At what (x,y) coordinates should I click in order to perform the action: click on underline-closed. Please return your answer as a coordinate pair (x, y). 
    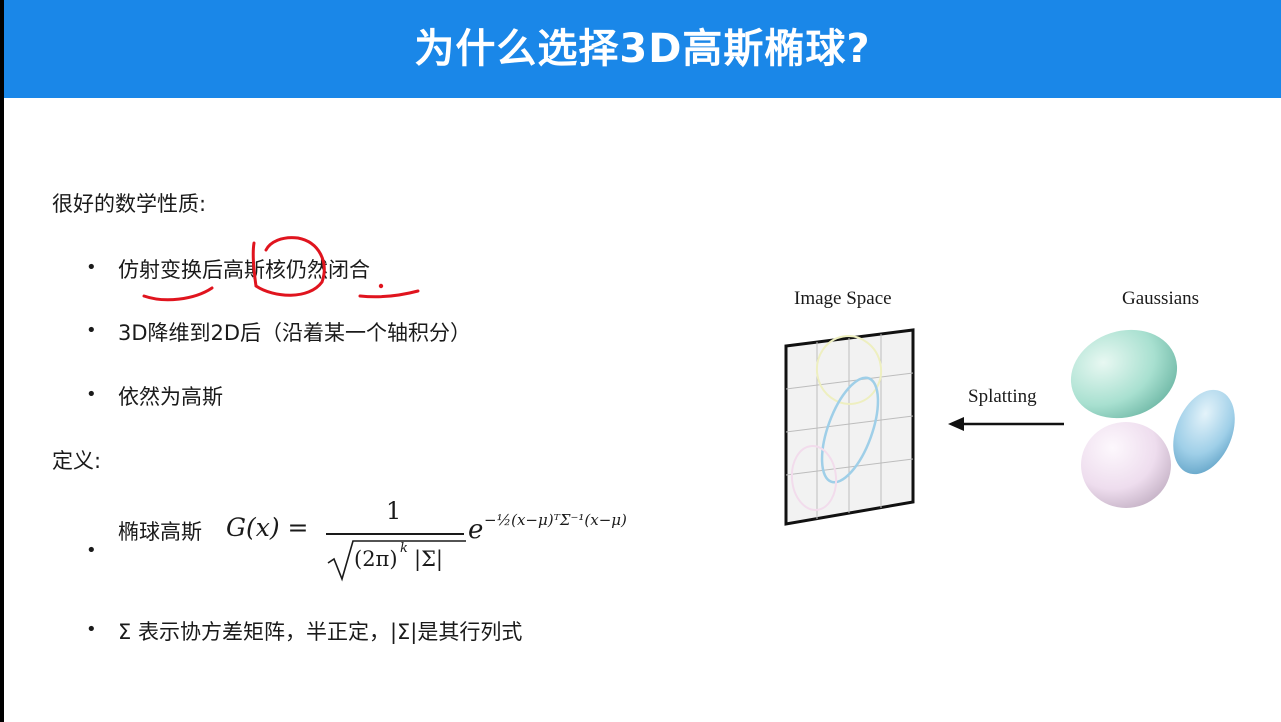
    Looking at the image, I should click on (389, 294).